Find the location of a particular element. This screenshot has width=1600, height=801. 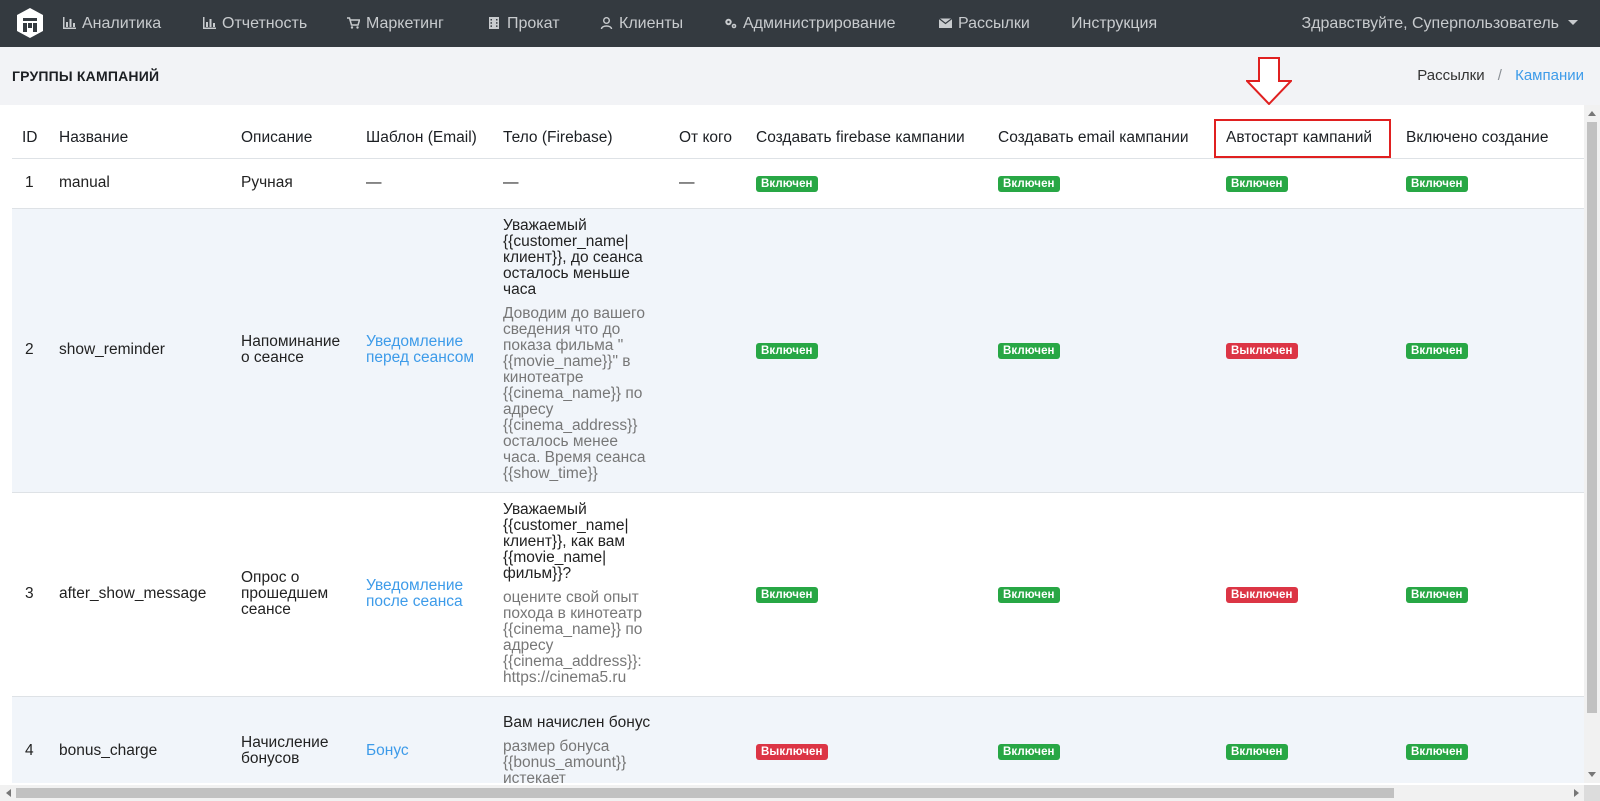

breadcrumb: Рассылки / Кампании is located at coordinates (1500, 76).